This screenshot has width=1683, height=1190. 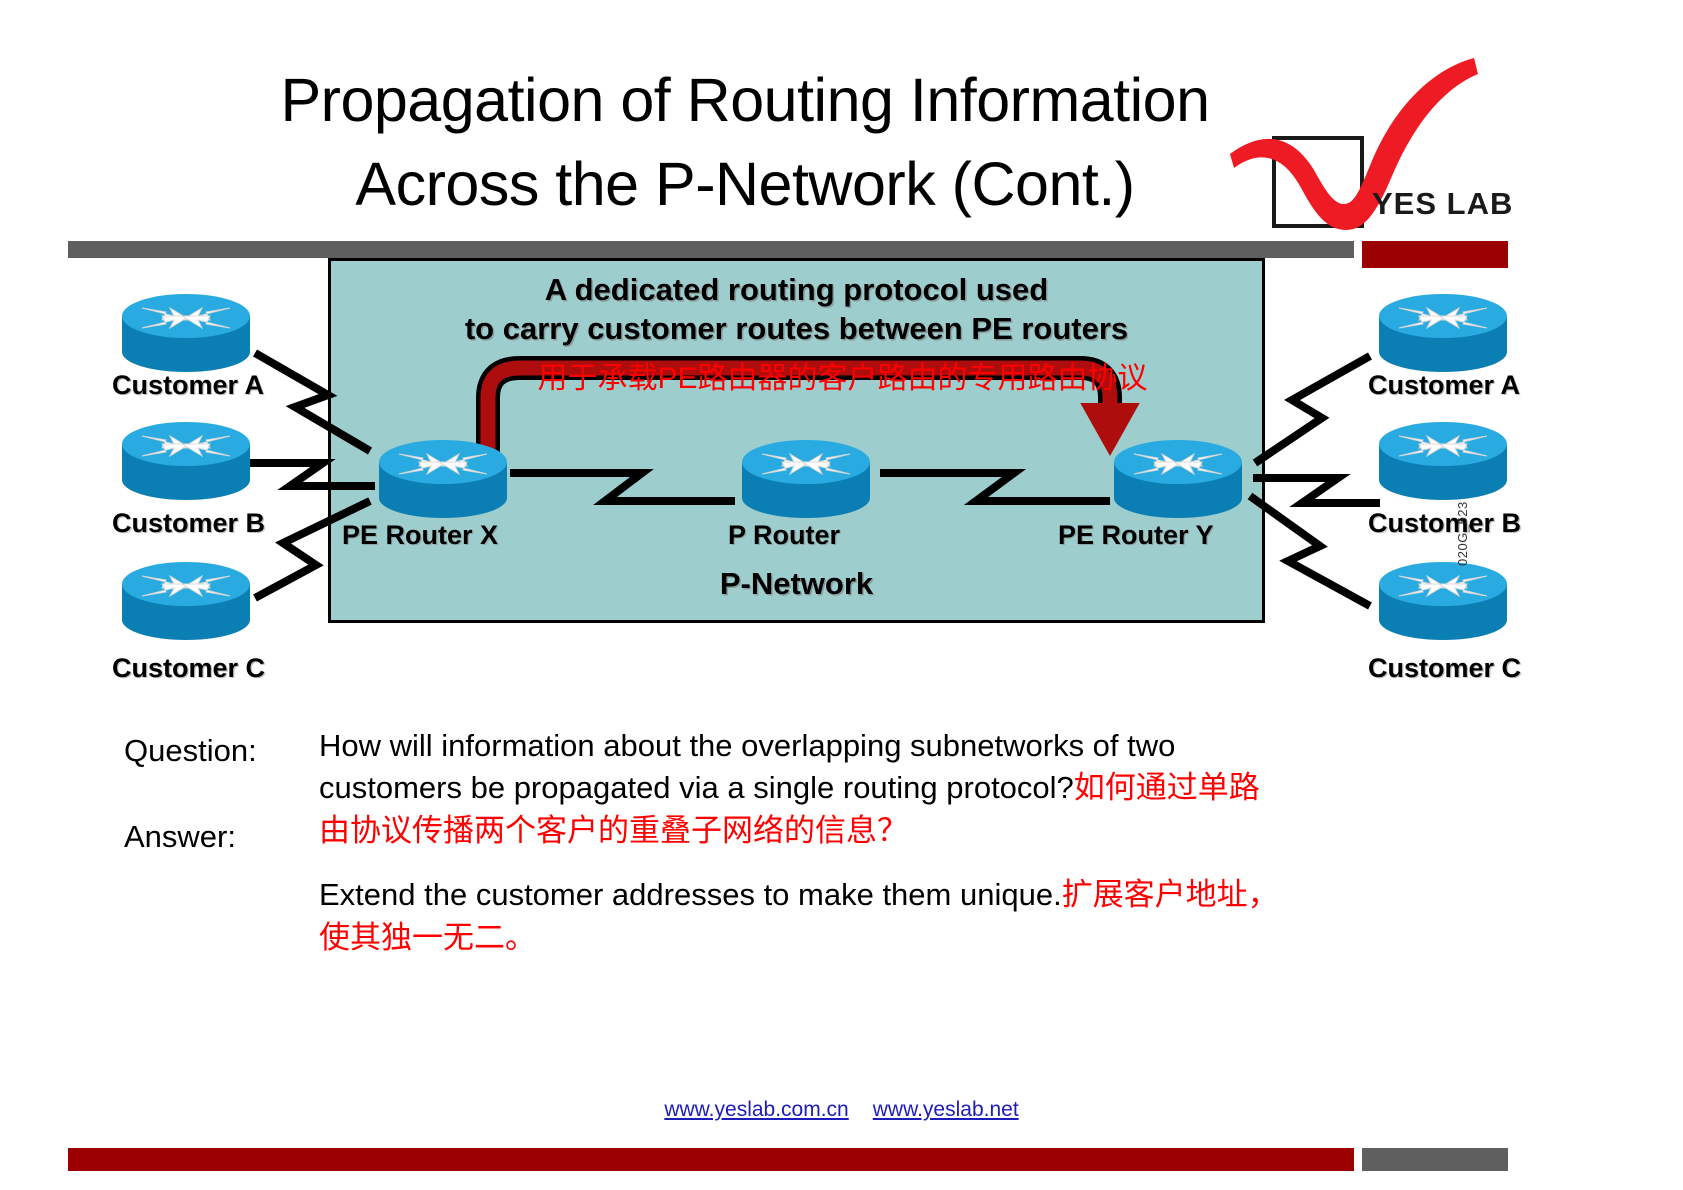 What do you see at coordinates (1445, 668) in the screenshot?
I see `label-customer-c-right: Customer C` at bounding box center [1445, 668].